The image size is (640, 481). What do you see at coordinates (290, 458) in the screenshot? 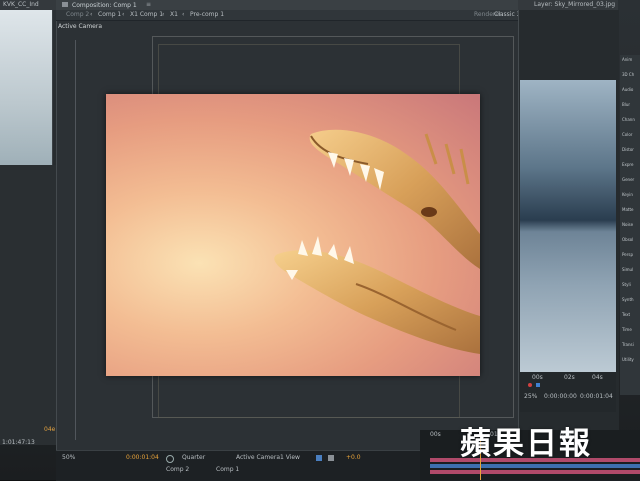
I see `views-dropdown: 1 View` at bounding box center [290, 458].